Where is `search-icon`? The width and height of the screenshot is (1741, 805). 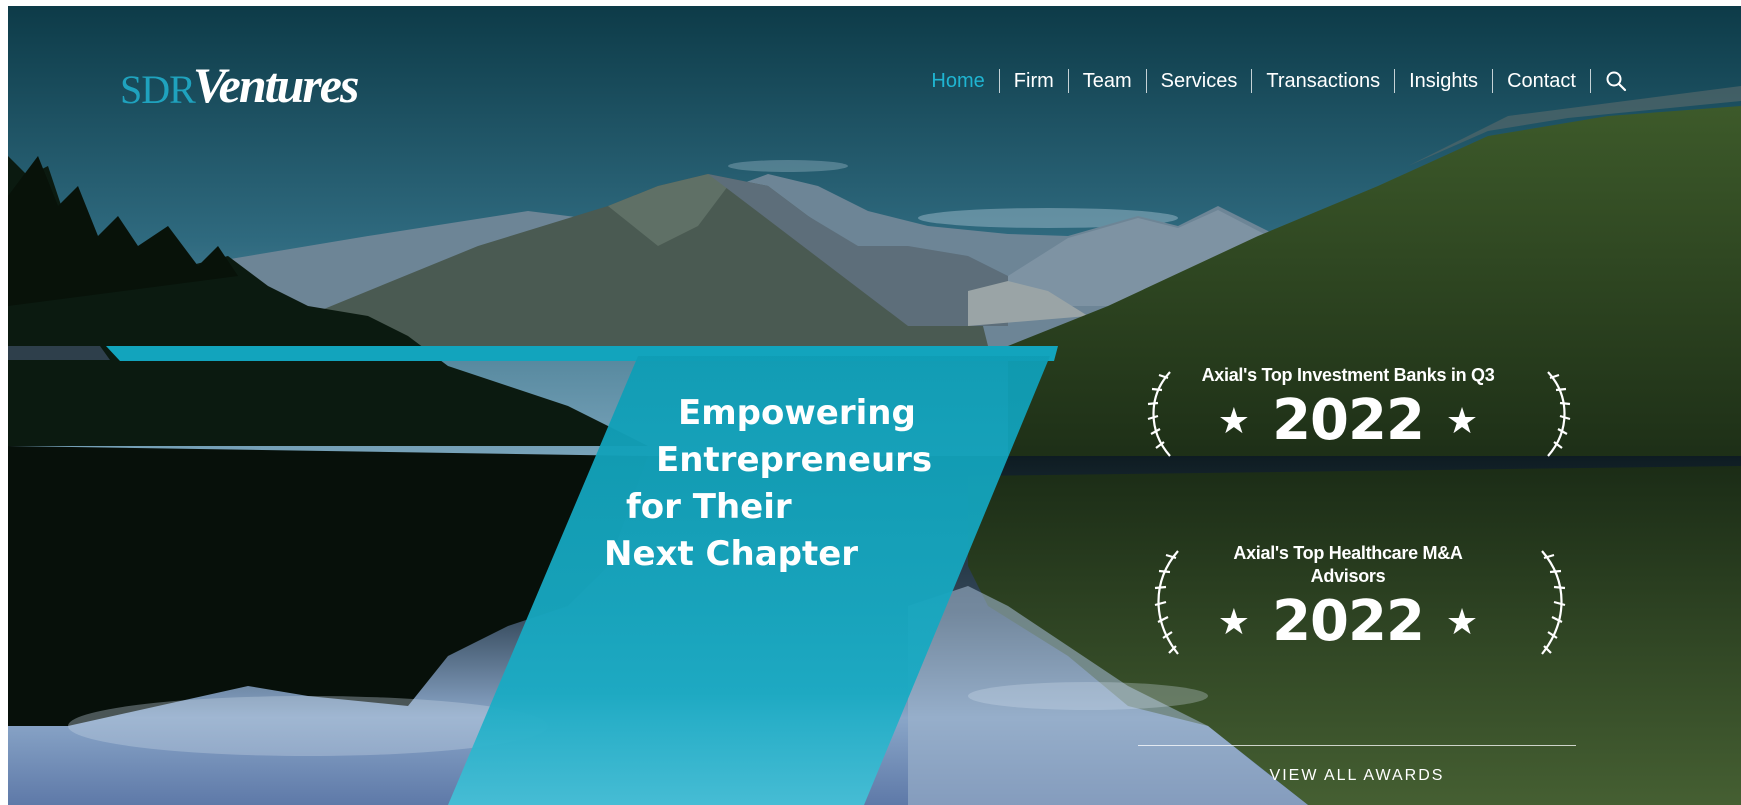 search-icon is located at coordinates (1616, 81).